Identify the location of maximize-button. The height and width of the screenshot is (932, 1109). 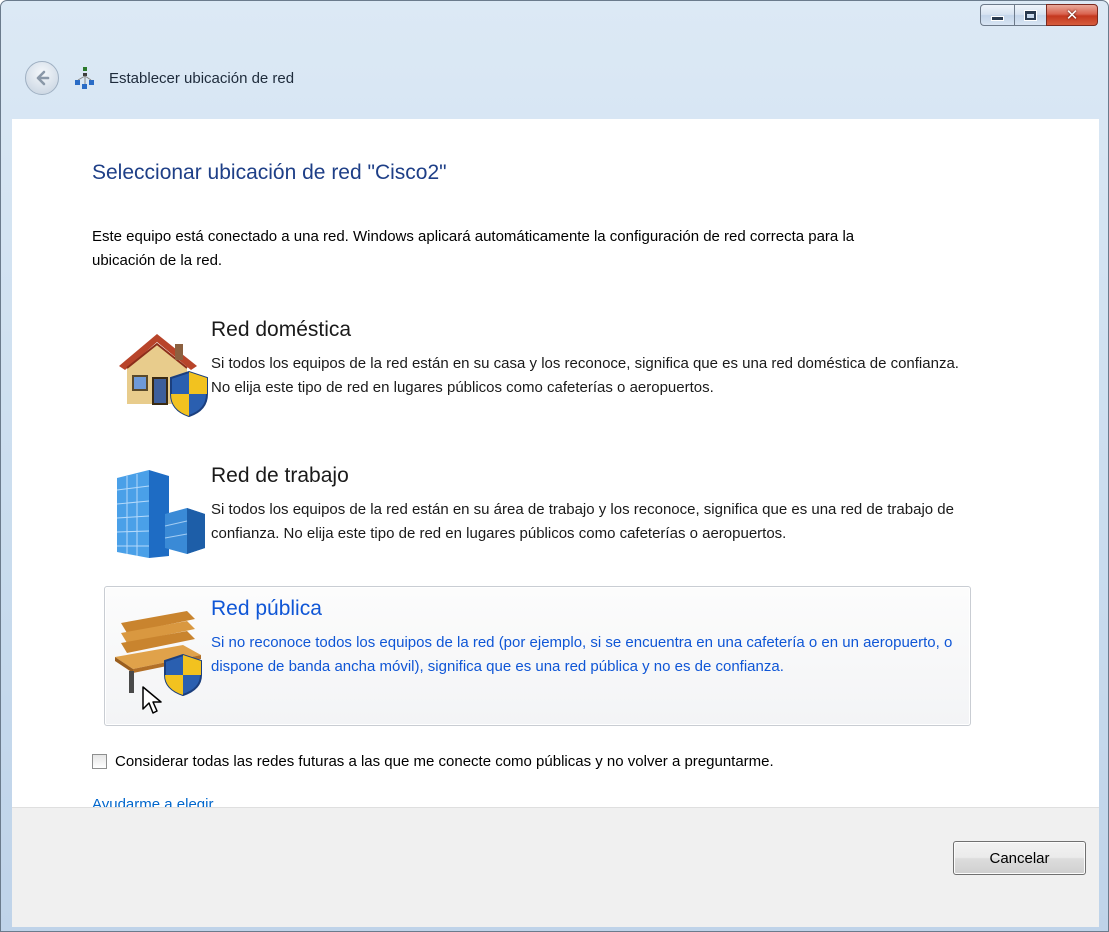
(1030, 15).